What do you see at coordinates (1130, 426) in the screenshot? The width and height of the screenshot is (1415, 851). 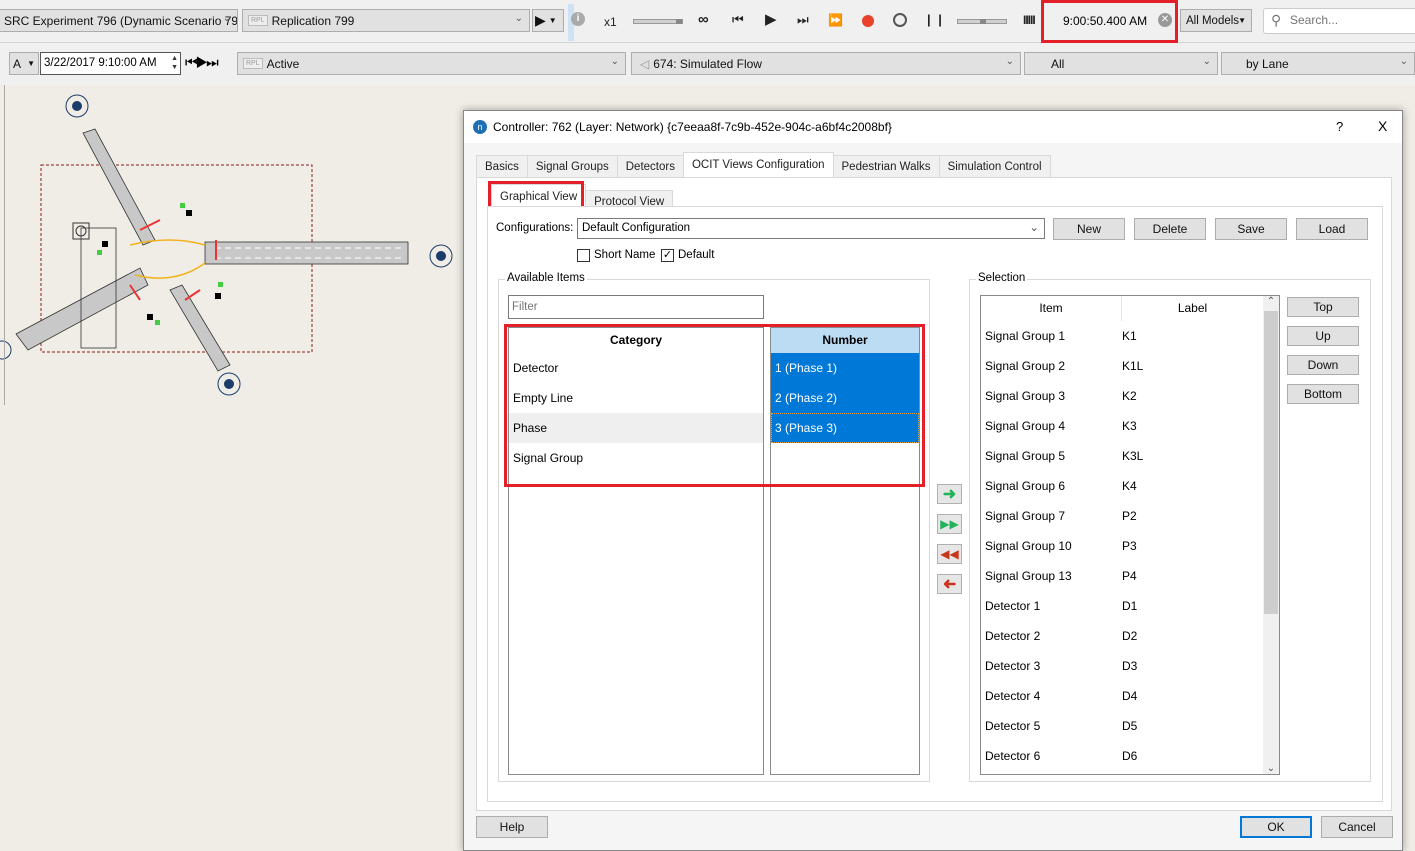 I see `selection-row: Signal Group 4 K3` at bounding box center [1130, 426].